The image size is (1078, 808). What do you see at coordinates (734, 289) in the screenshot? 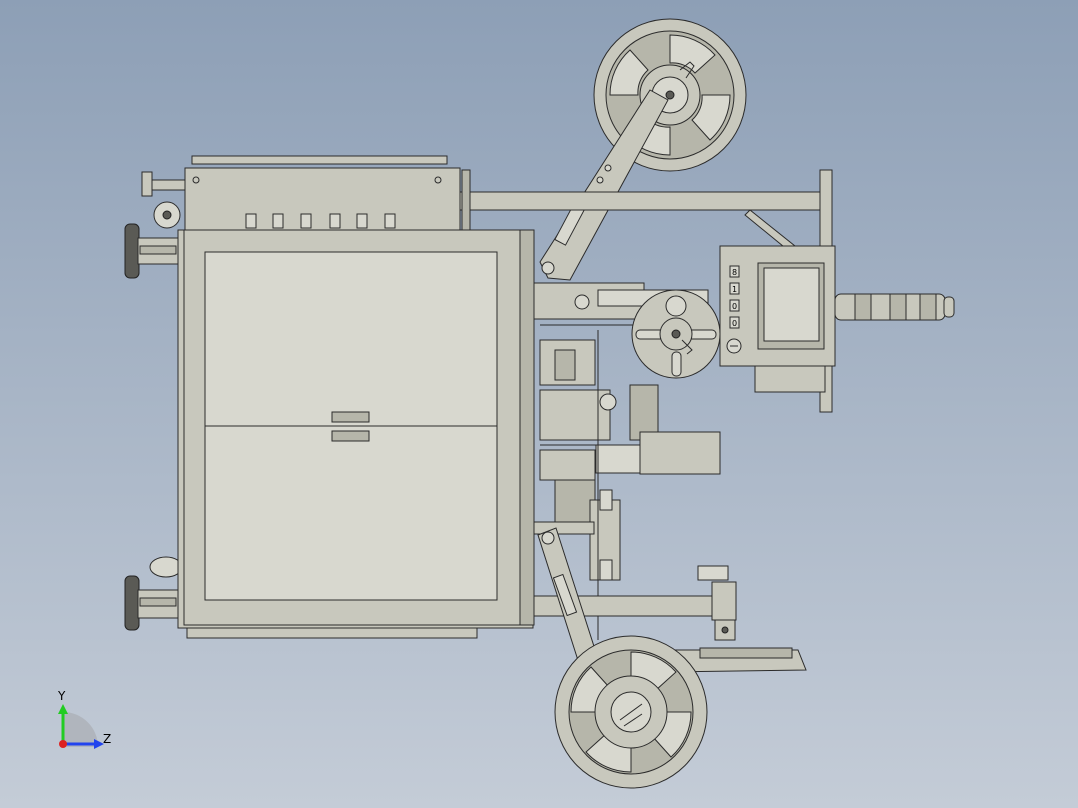
I see `hmi-button-label: 1` at bounding box center [734, 289].